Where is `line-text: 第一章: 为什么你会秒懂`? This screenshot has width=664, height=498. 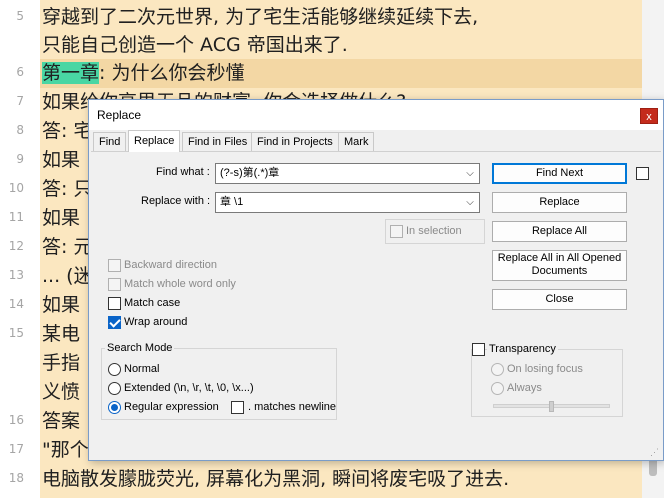
line-text: 第一章: 为什么你会秒懂 is located at coordinates (143, 73).